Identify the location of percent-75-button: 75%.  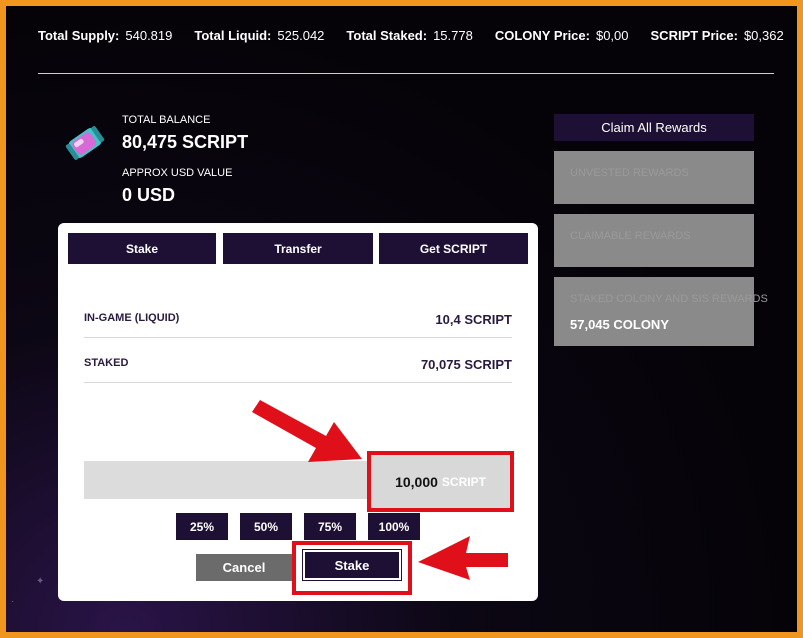
(330, 526).